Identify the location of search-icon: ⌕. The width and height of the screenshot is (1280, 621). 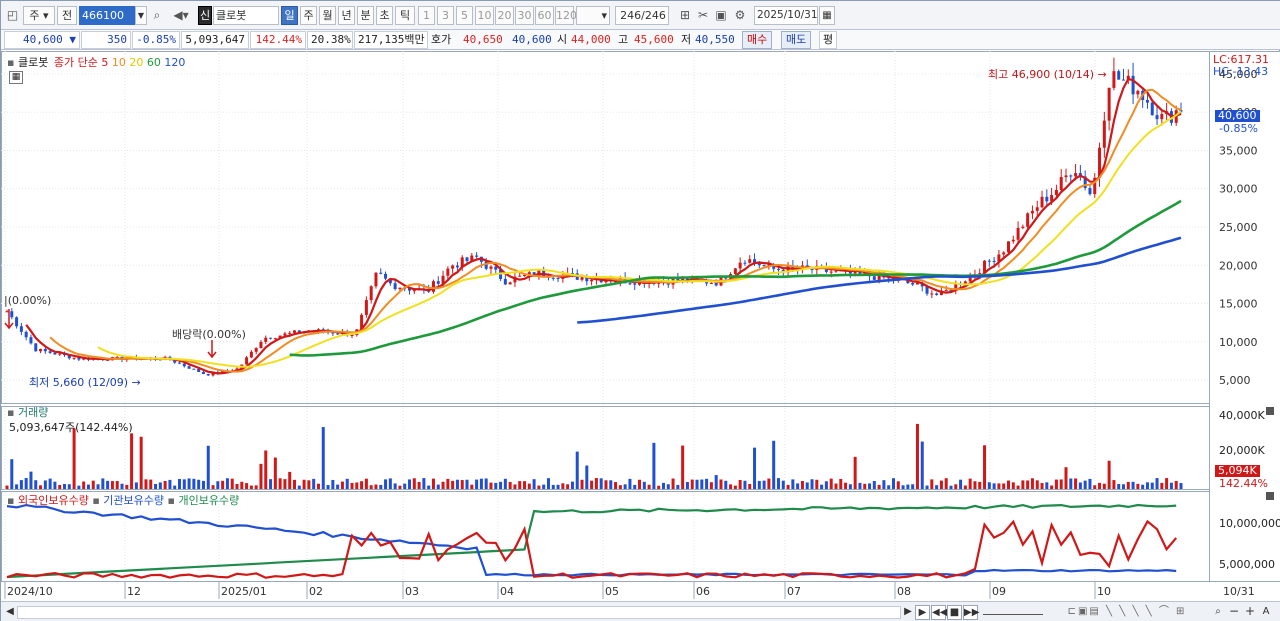
(157, 15).